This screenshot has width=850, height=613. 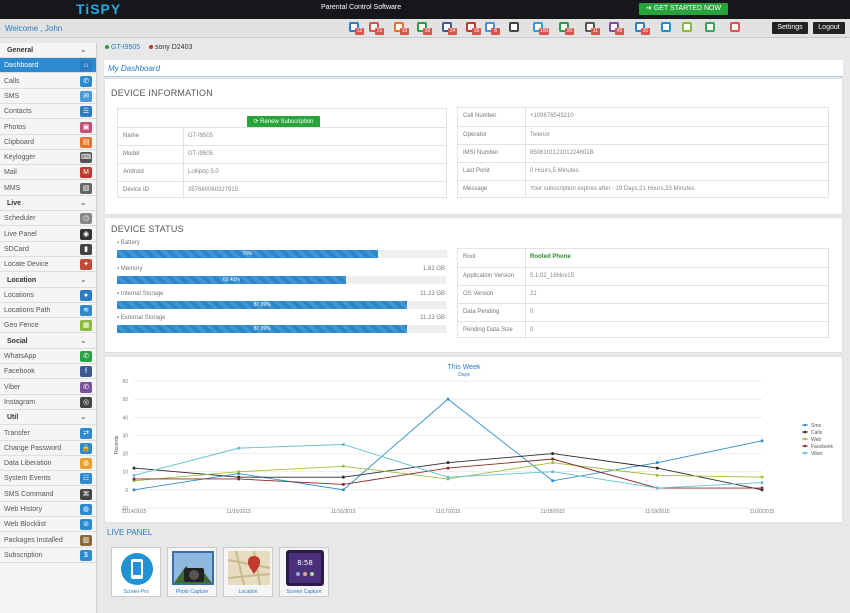 I want to click on sidebar-item-calls: Calls ✆, so click(x=48, y=81).